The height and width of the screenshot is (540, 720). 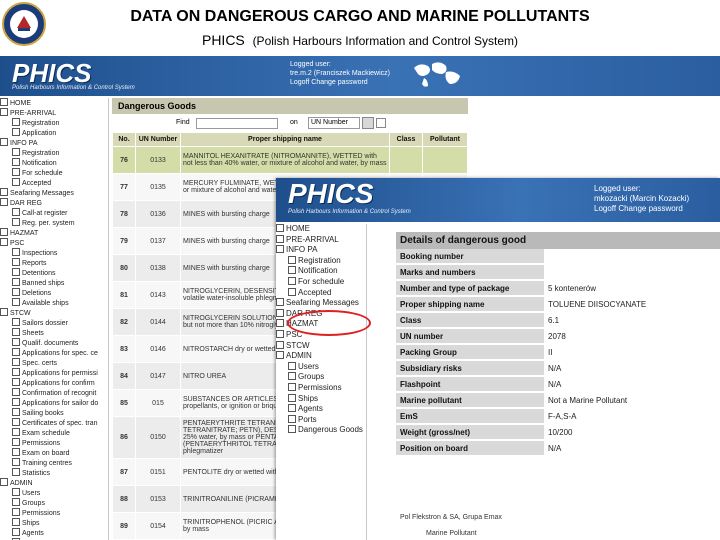 What do you see at coordinates (321, 229) in the screenshot?
I see `overlay-sidebar-item: HOME` at bounding box center [321, 229].